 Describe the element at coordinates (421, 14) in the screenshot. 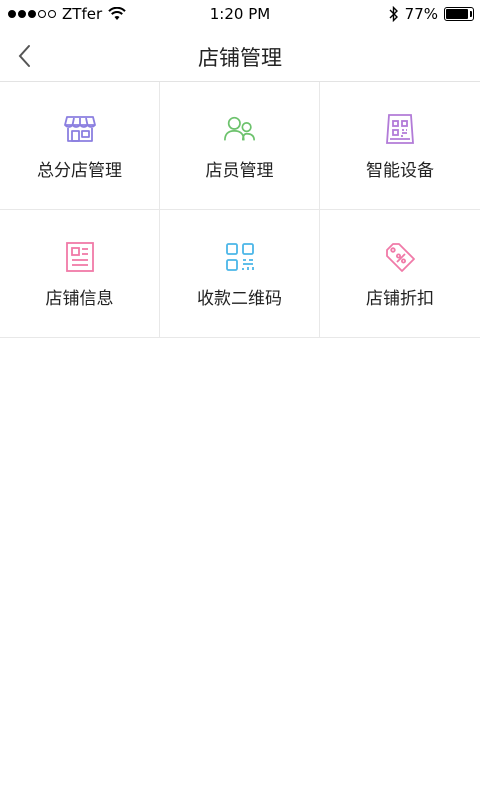

I see `battery-percent: 77%` at that location.